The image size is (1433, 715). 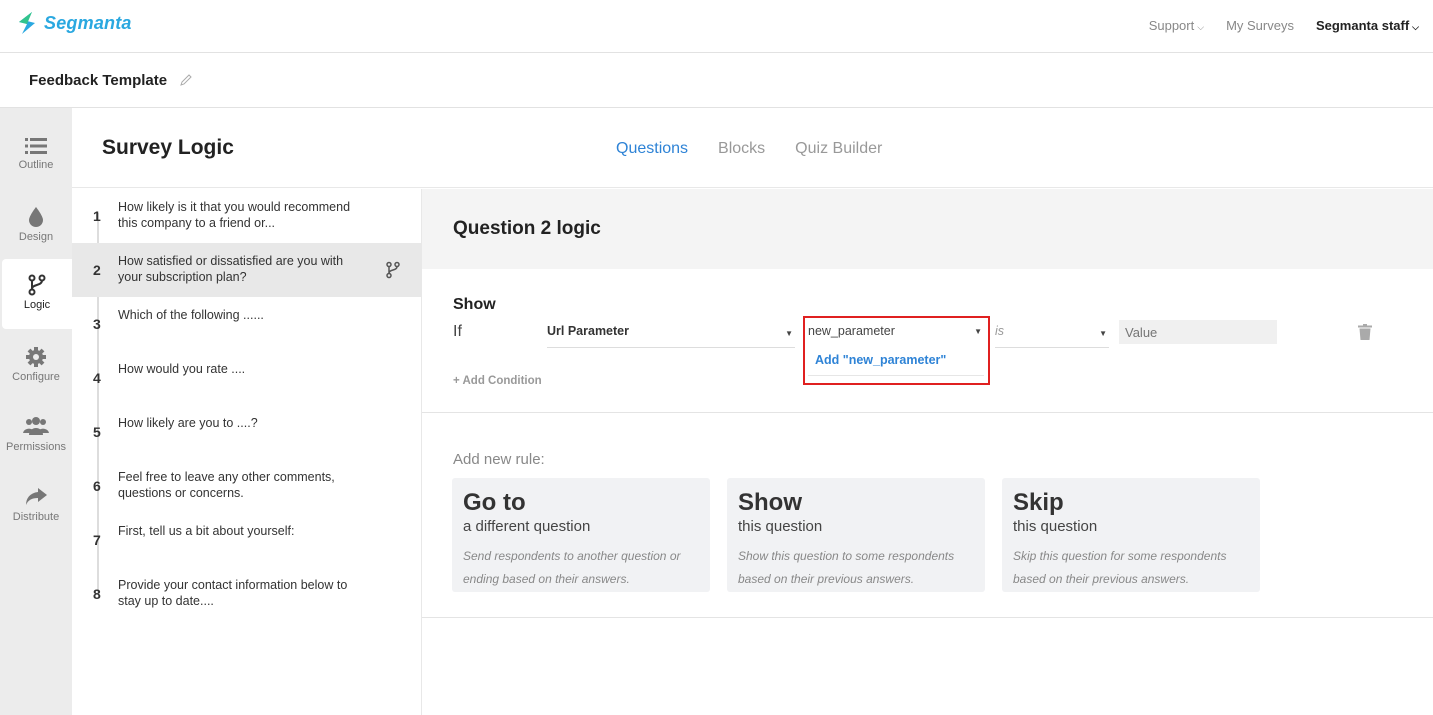 What do you see at coordinates (716, 81) in the screenshot?
I see `survey-title-bar: Feedback Template` at bounding box center [716, 81].